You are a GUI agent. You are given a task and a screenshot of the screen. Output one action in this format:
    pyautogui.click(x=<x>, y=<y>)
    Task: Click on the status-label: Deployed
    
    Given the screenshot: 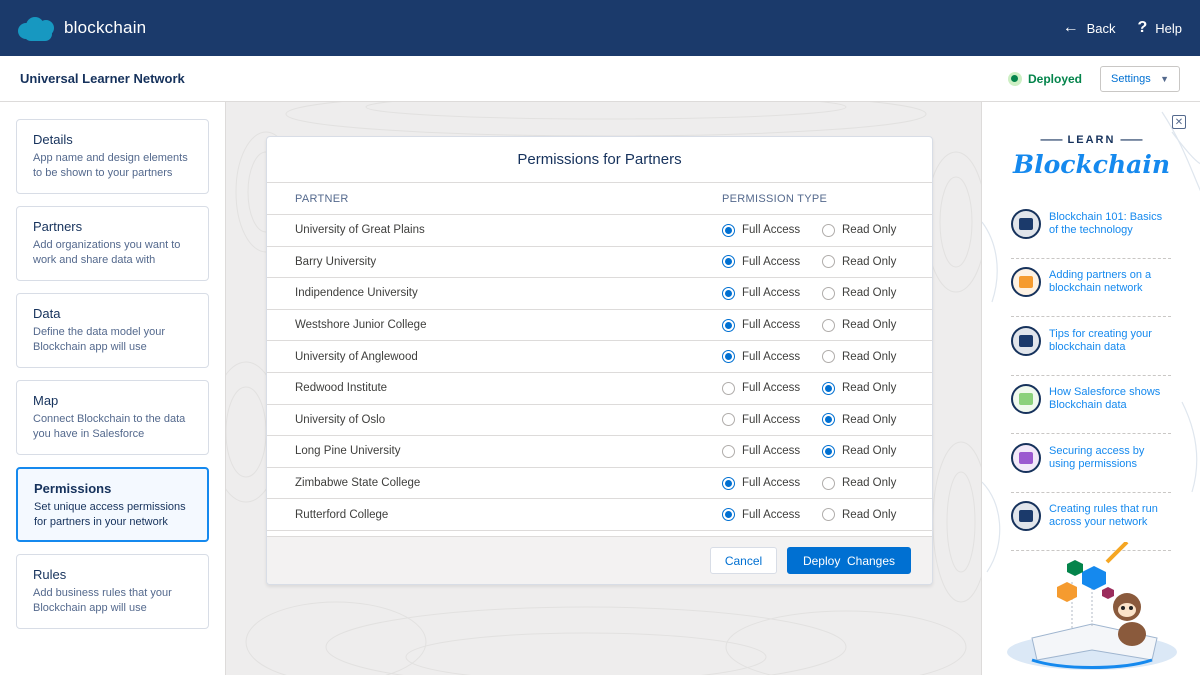 What is the action you would take?
    pyautogui.click(x=1054, y=78)
    